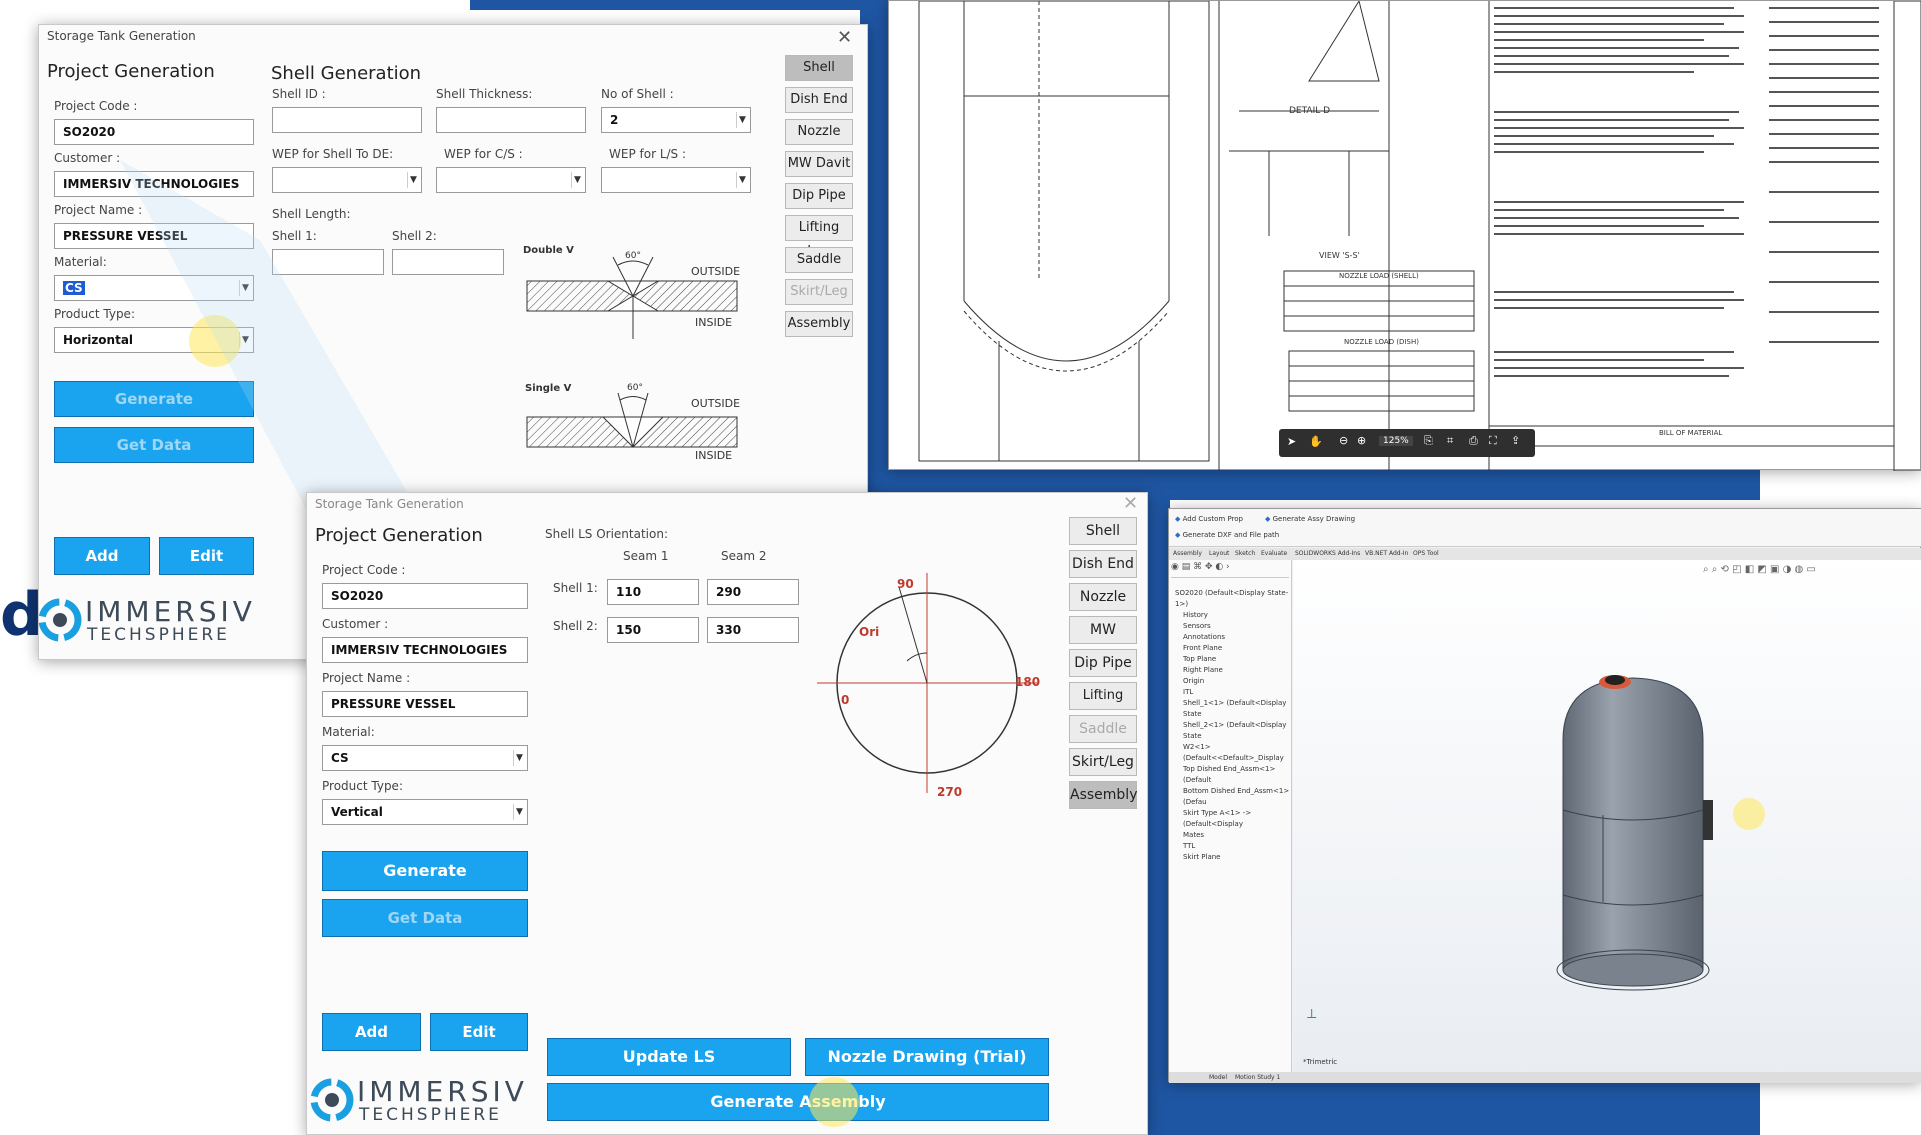 This screenshot has width=1921, height=1135. Describe the element at coordinates (1233, 599) in the screenshot. I see `tree-item: SO2020 (Default<Display State-1>)` at that location.